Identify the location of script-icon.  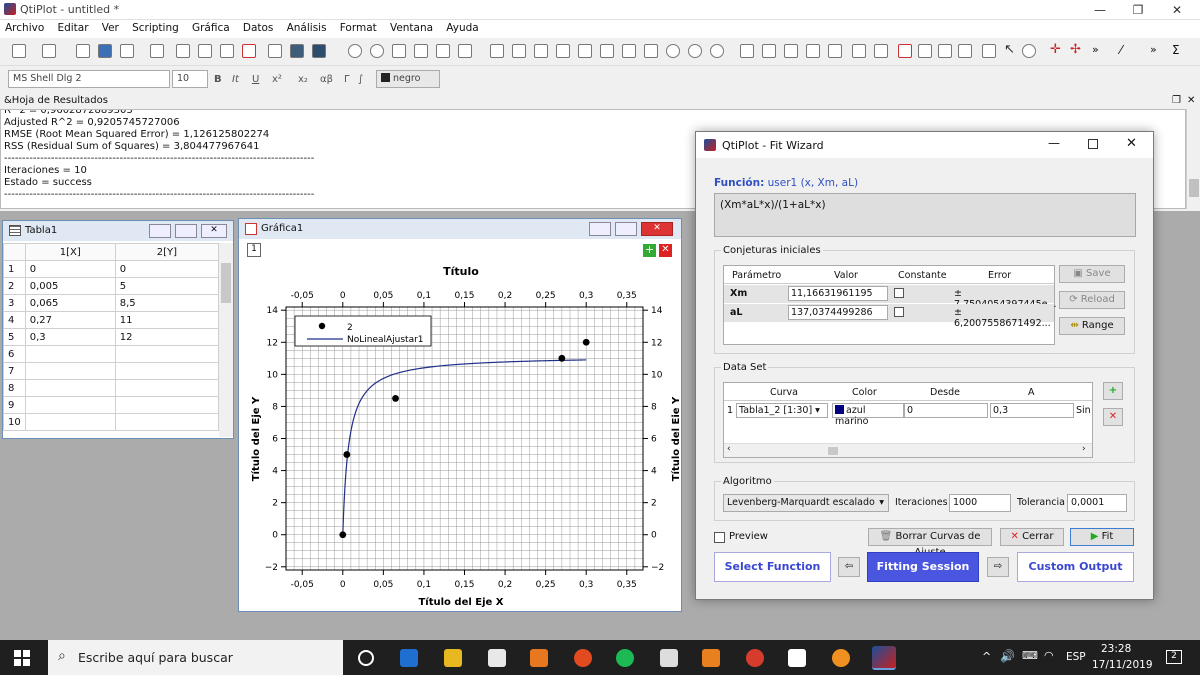
(541, 51).